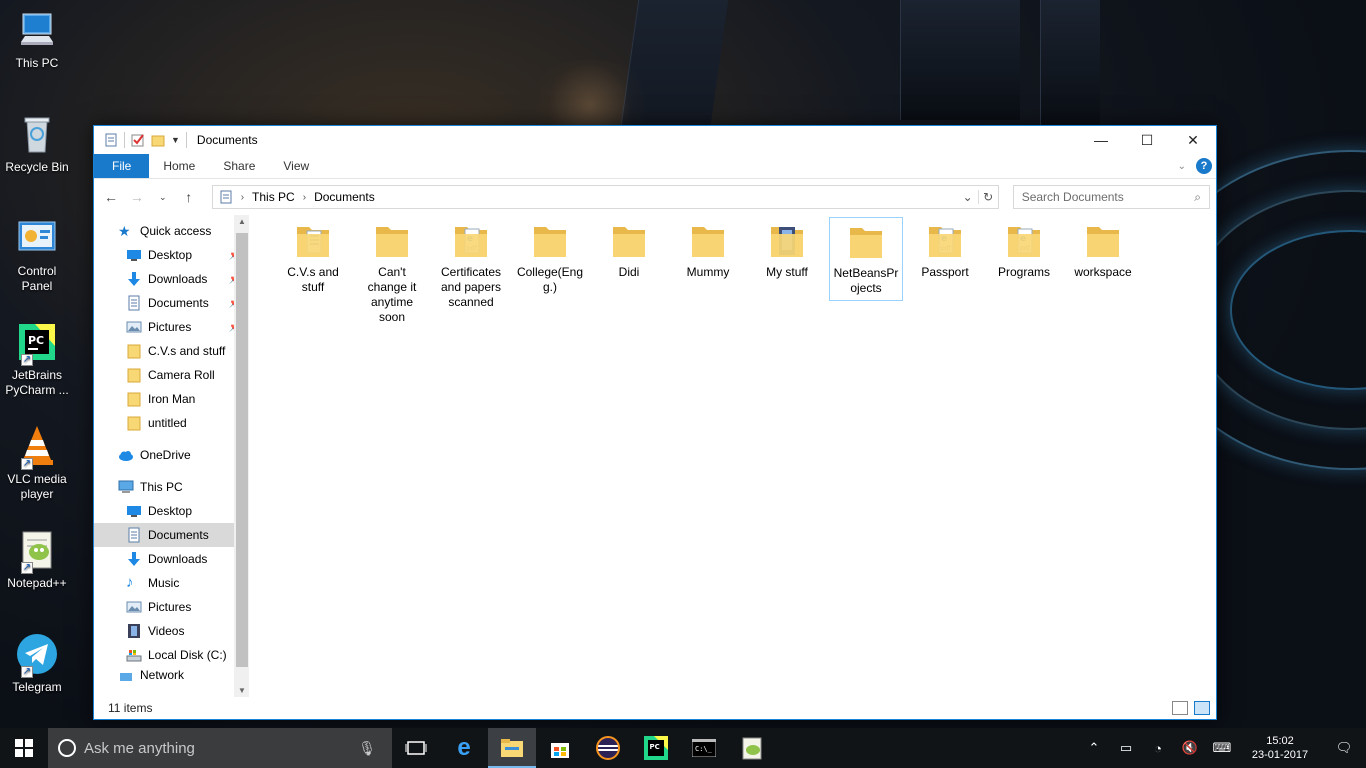  I want to click on up-arrow-icon: ↑, so click(189, 197).